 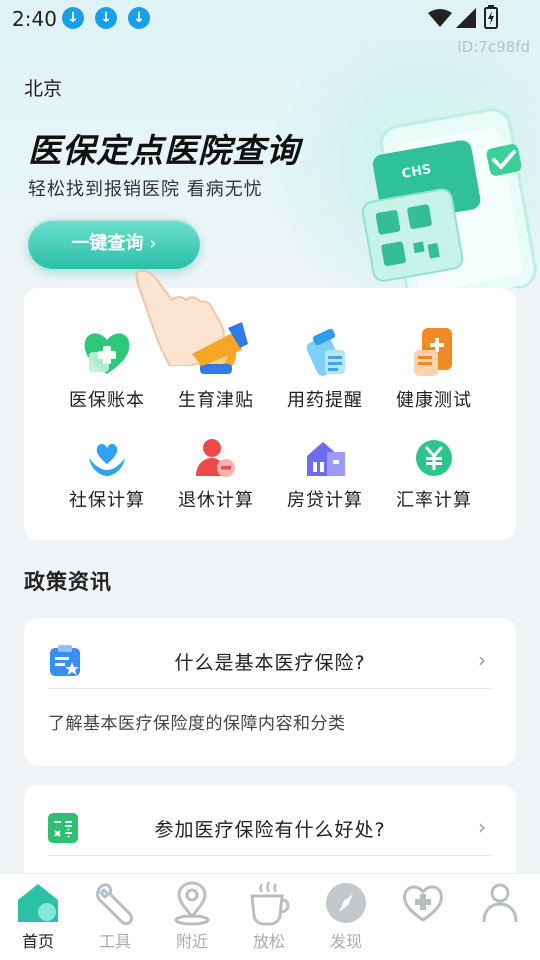 I want to click on nav-item-relax: 放松, so click(x=269, y=916).